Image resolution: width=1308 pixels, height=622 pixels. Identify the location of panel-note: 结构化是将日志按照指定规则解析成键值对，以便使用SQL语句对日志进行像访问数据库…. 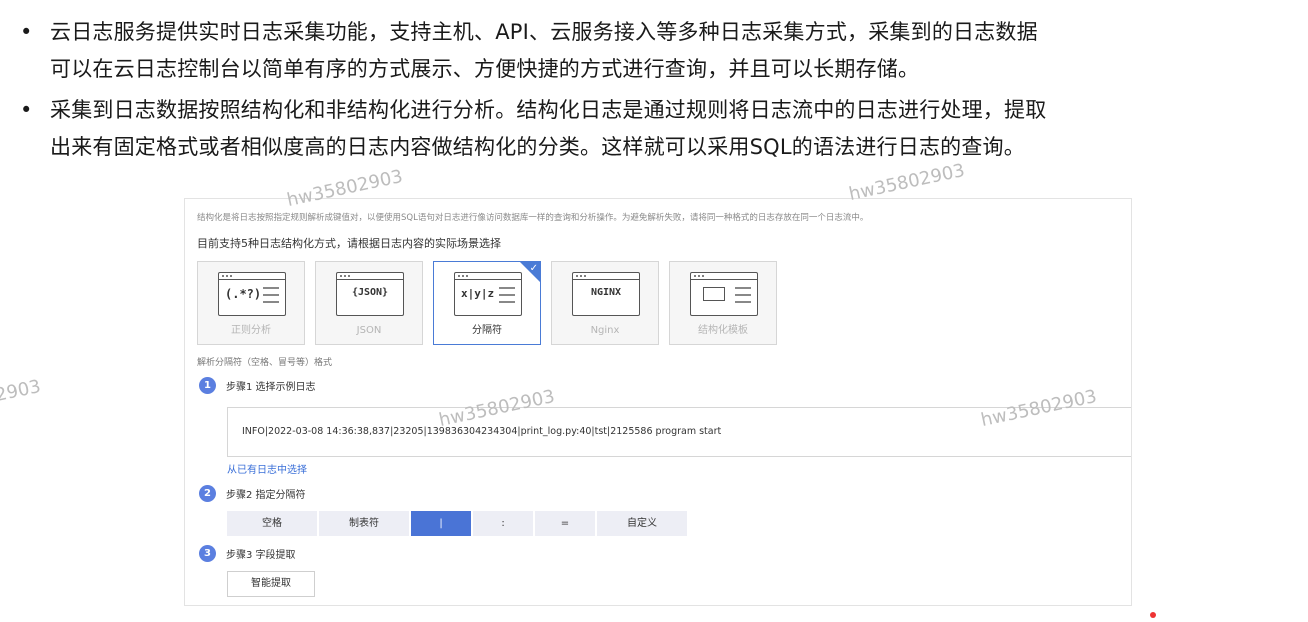
(533, 218).